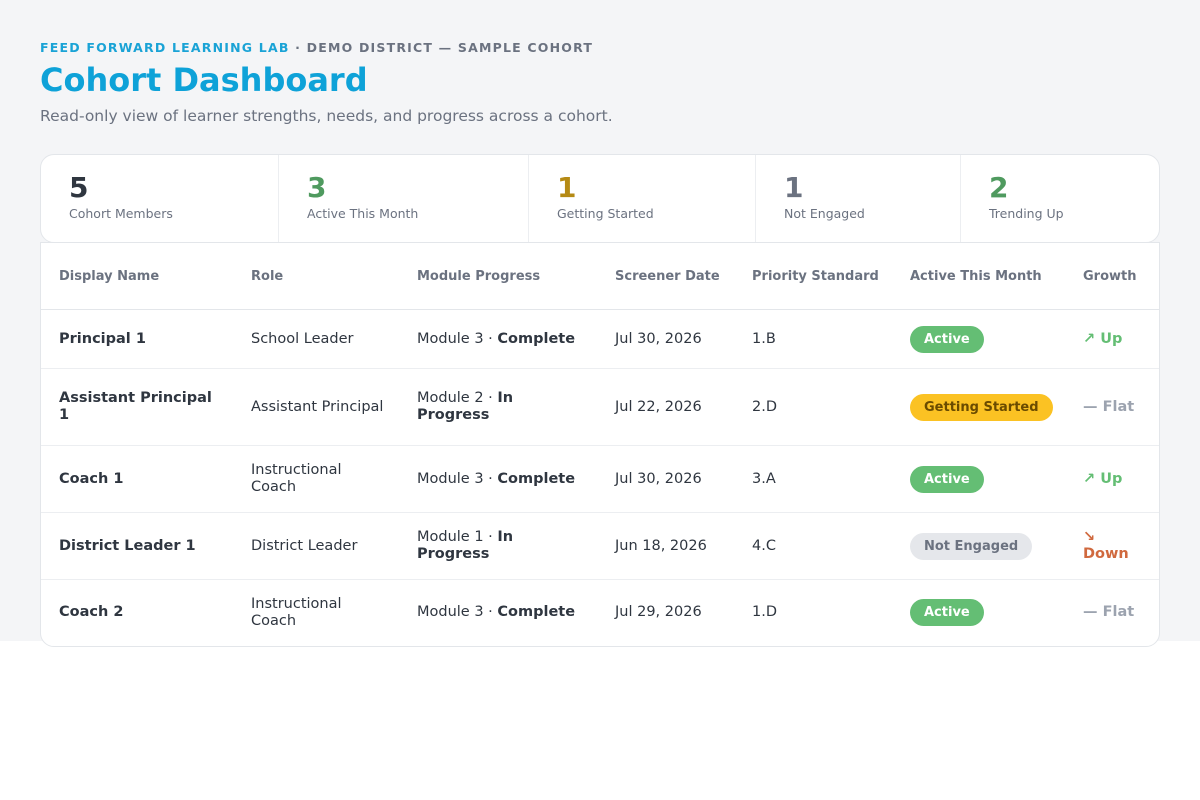 This screenshot has height=800, width=1200. I want to click on priority-standard: 3.A, so click(813, 479).